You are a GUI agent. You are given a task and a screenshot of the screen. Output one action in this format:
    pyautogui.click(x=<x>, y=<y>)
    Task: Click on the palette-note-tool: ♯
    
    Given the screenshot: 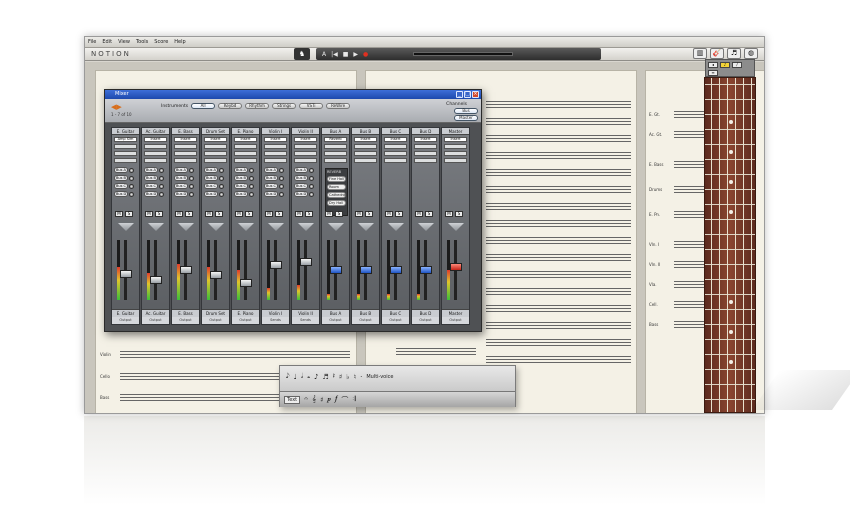 What is the action you would take?
    pyautogui.click(x=340, y=377)
    